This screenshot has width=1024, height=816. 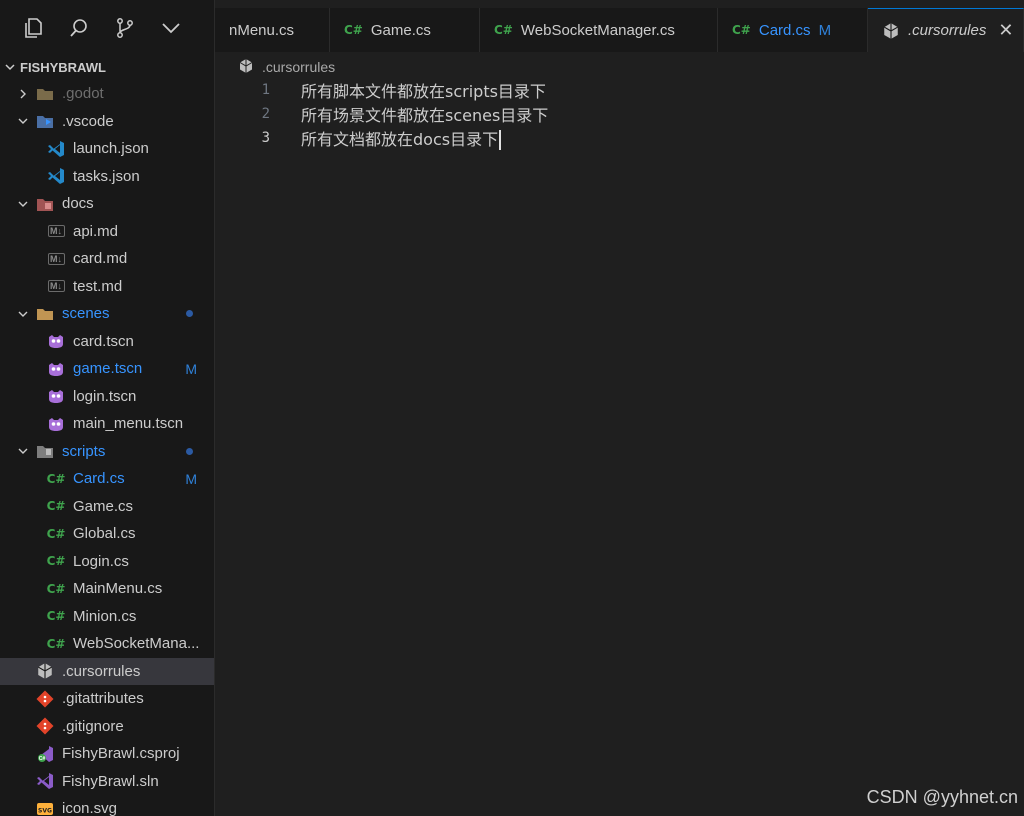 I want to click on tab-label: WebSocketManager.cs, so click(x=597, y=30).